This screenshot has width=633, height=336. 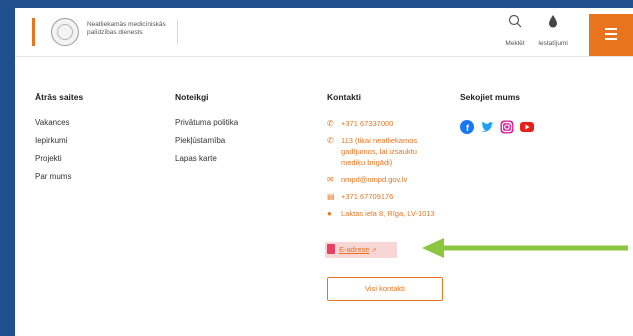 What do you see at coordinates (192, 97) in the screenshot?
I see `terms-title: Noteikgi` at bounding box center [192, 97].